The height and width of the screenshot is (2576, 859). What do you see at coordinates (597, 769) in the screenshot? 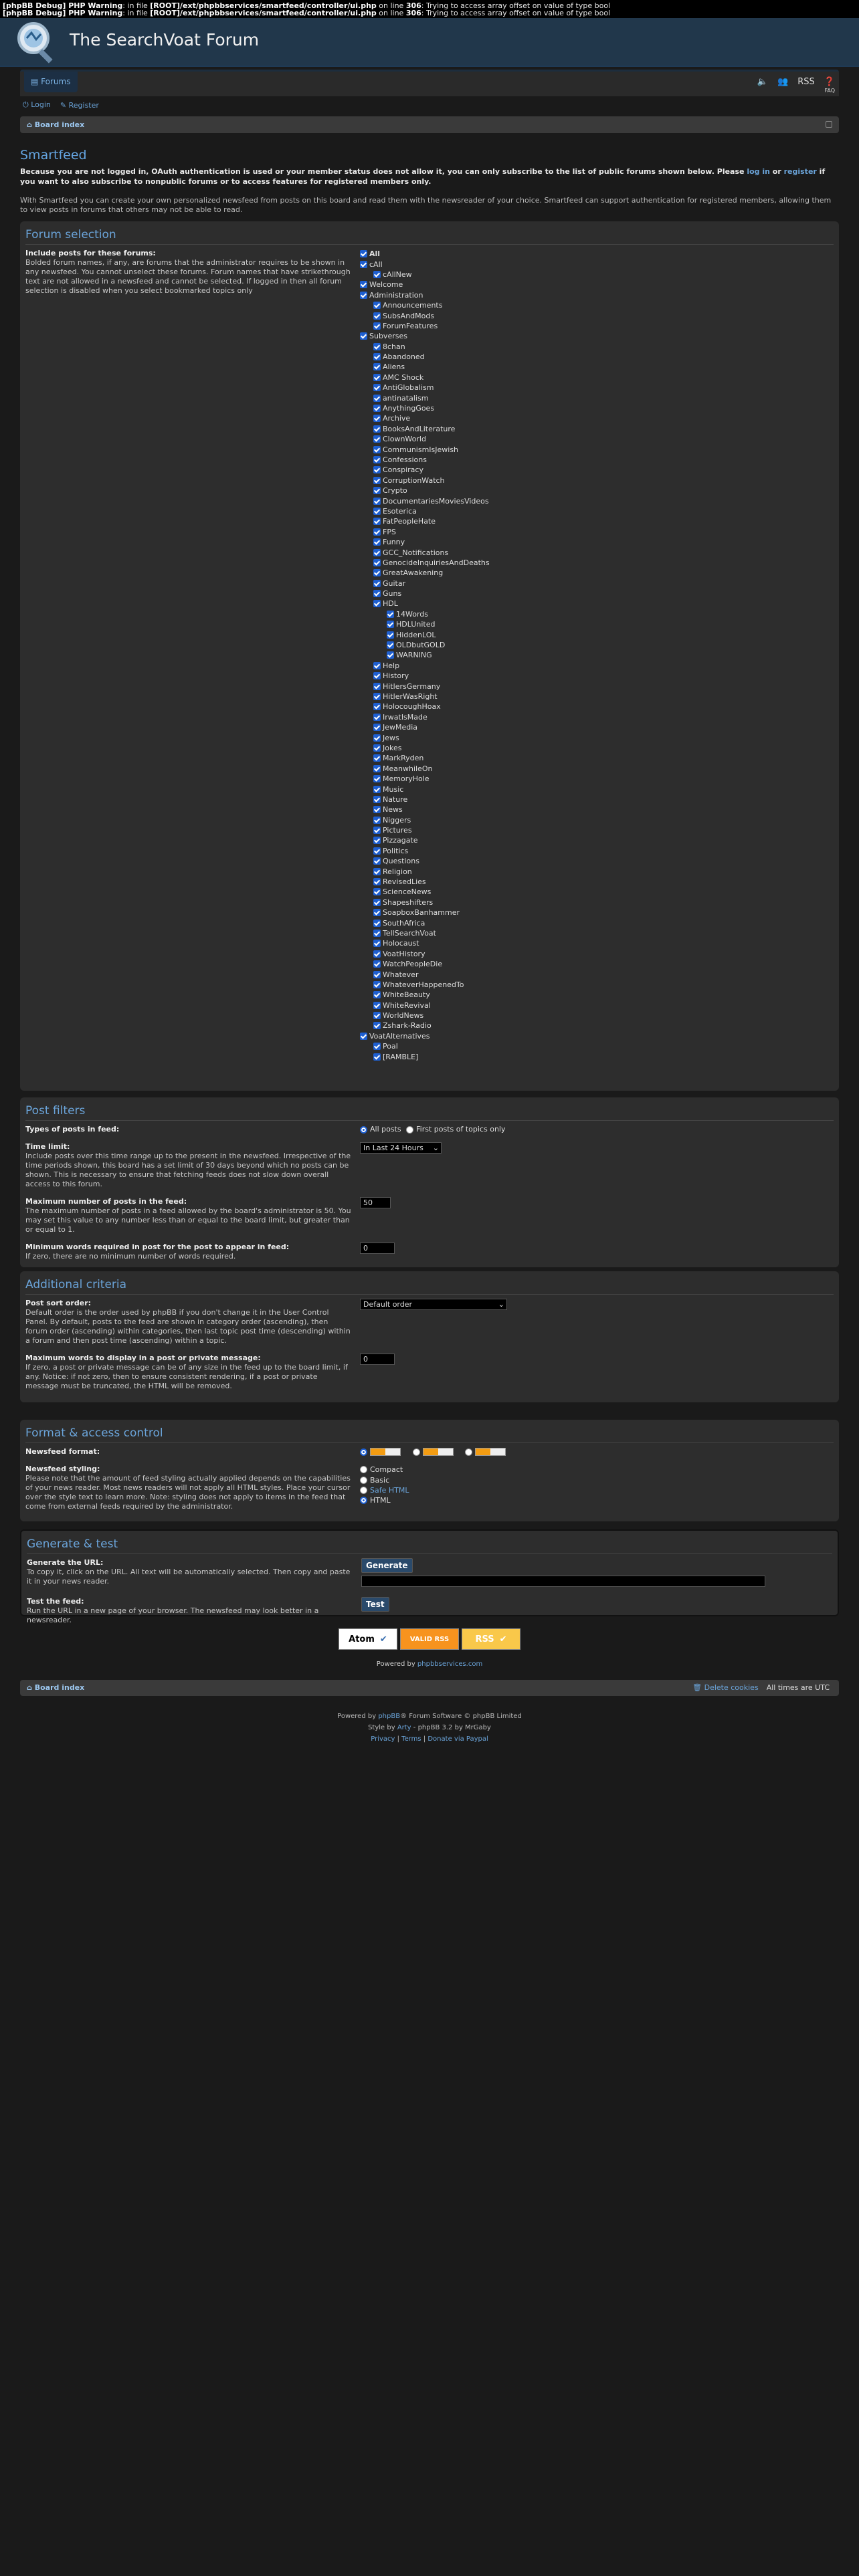
I see `forum-checkbox-item: MeanwhileOn` at bounding box center [597, 769].